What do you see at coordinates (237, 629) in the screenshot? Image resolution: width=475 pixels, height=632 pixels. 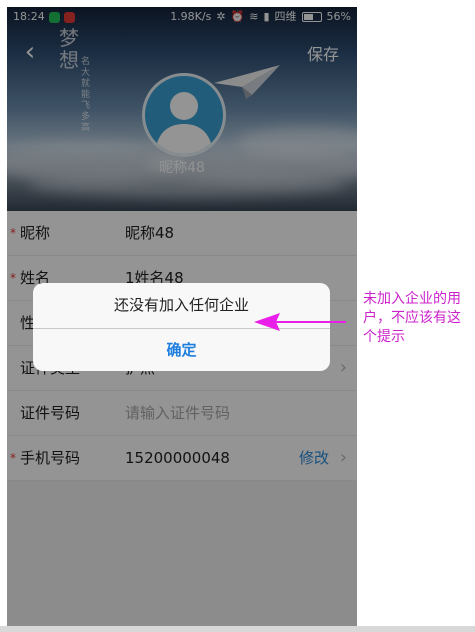 I see `bottom-divider` at bounding box center [237, 629].